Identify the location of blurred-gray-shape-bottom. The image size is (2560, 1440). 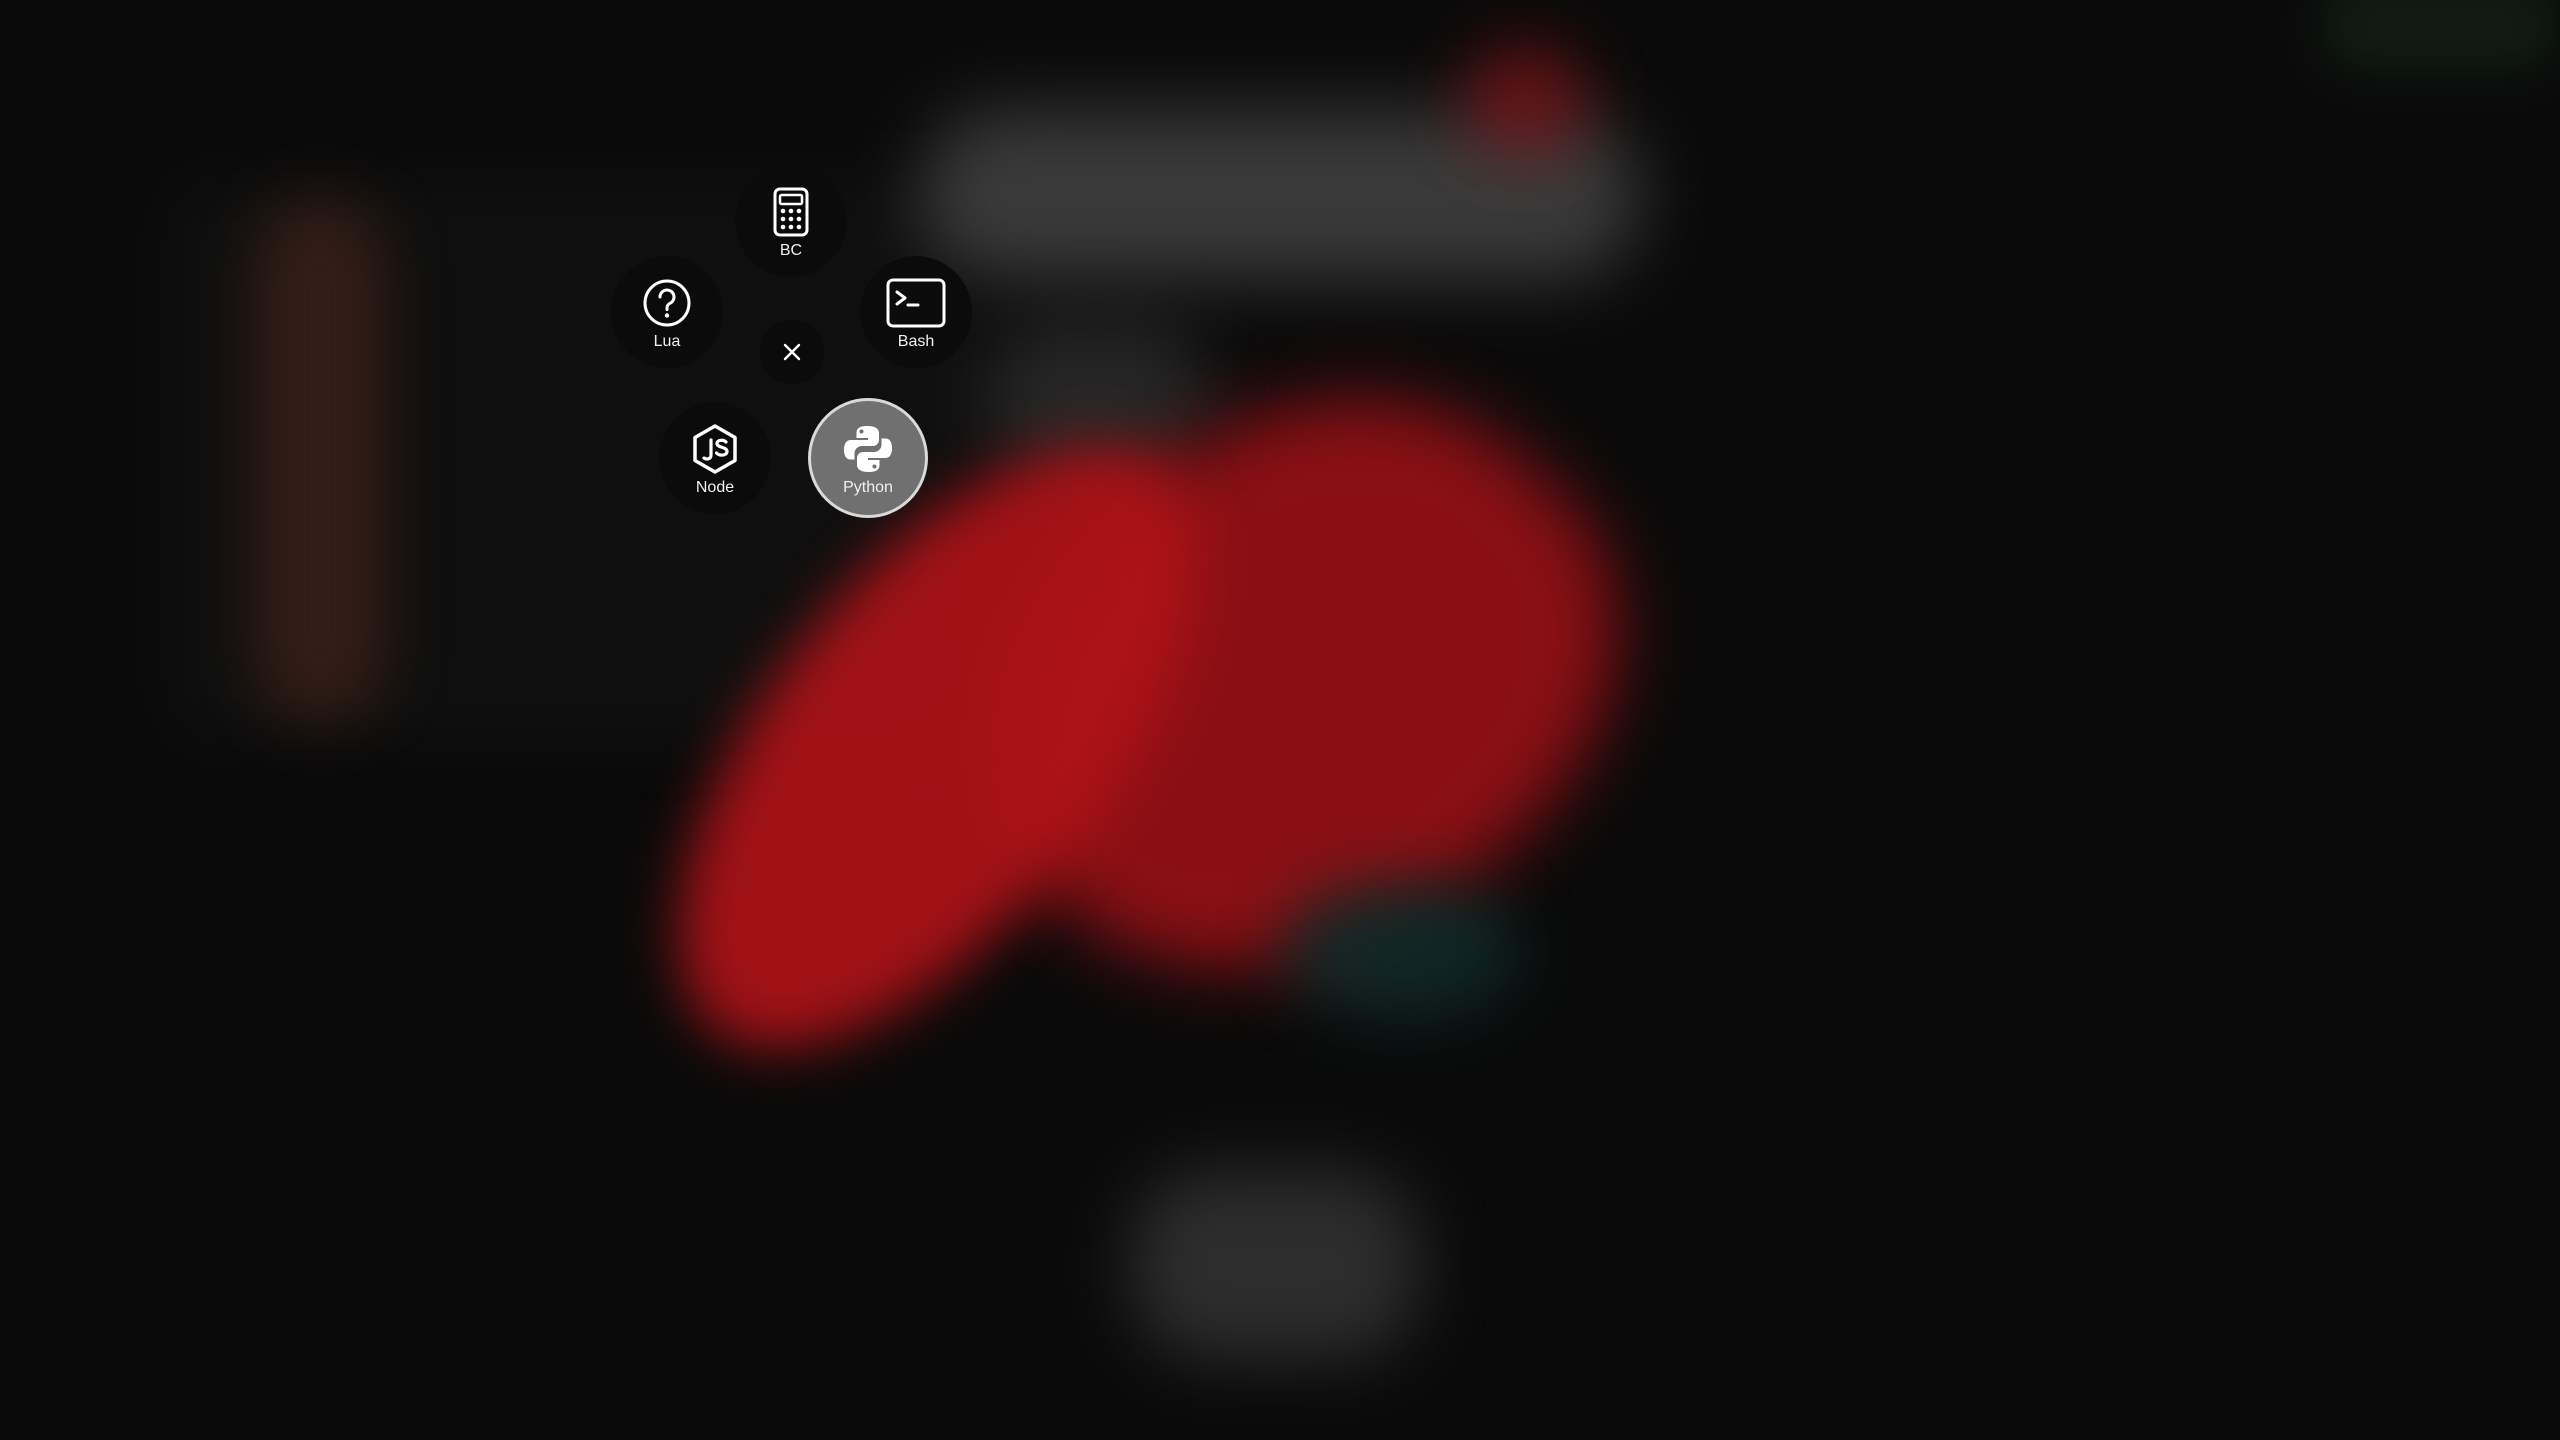
(1275, 1265).